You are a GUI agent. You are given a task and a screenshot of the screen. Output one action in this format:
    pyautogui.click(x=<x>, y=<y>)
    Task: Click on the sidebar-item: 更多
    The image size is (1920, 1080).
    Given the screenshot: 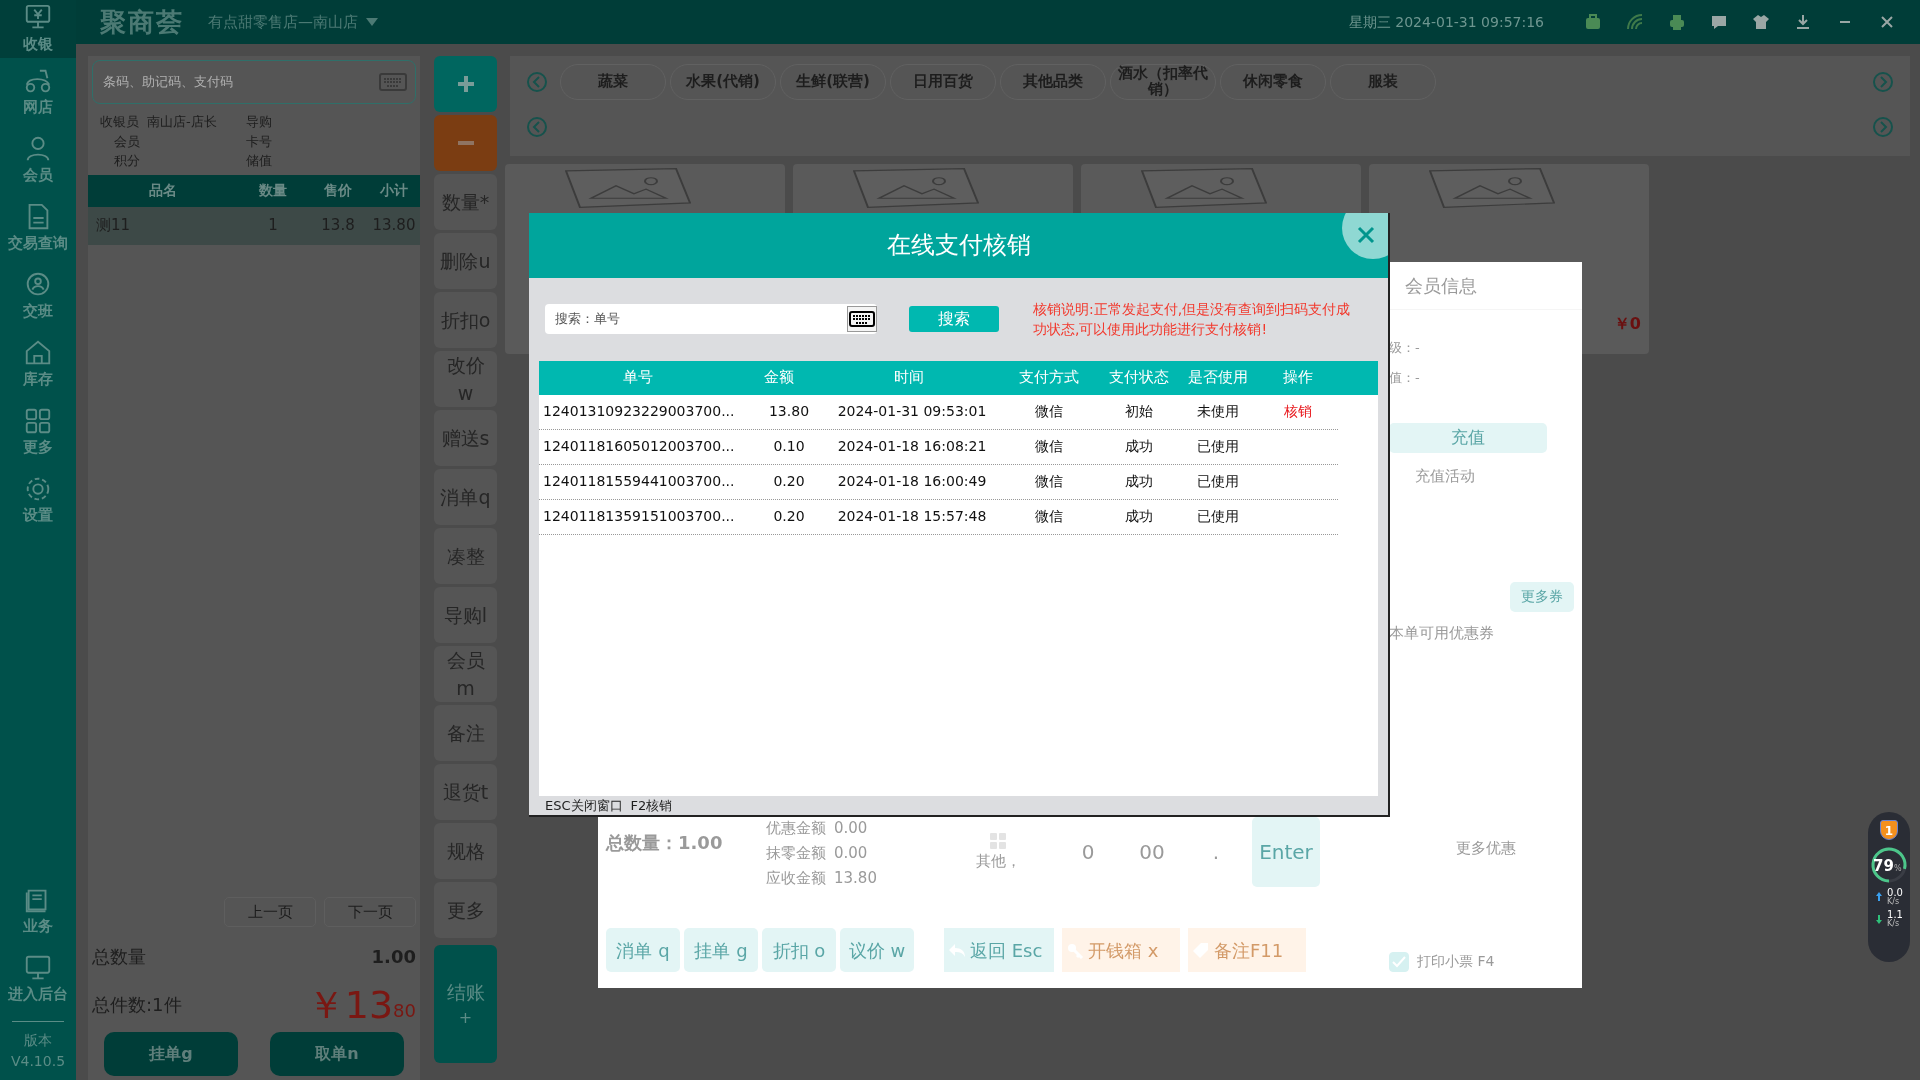 What is the action you would take?
    pyautogui.click(x=38, y=432)
    